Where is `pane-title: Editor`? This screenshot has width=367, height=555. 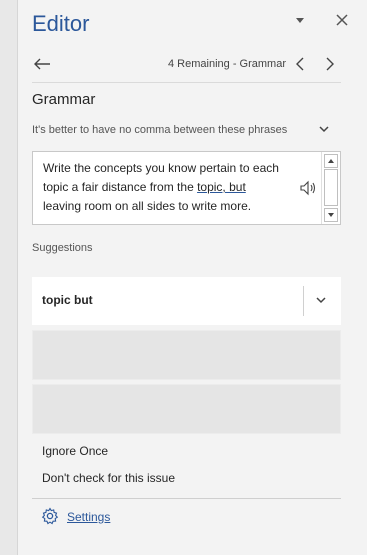
pane-title: Editor is located at coordinates (61, 23).